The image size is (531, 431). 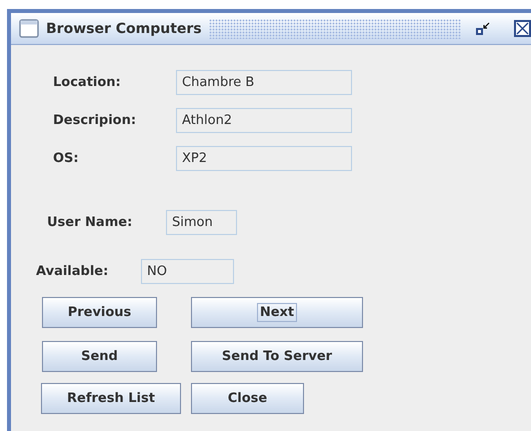 What do you see at coordinates (124, 28) in the screenshot?
I see `window-title: Browser Computers` at bounding box center [124, 28].